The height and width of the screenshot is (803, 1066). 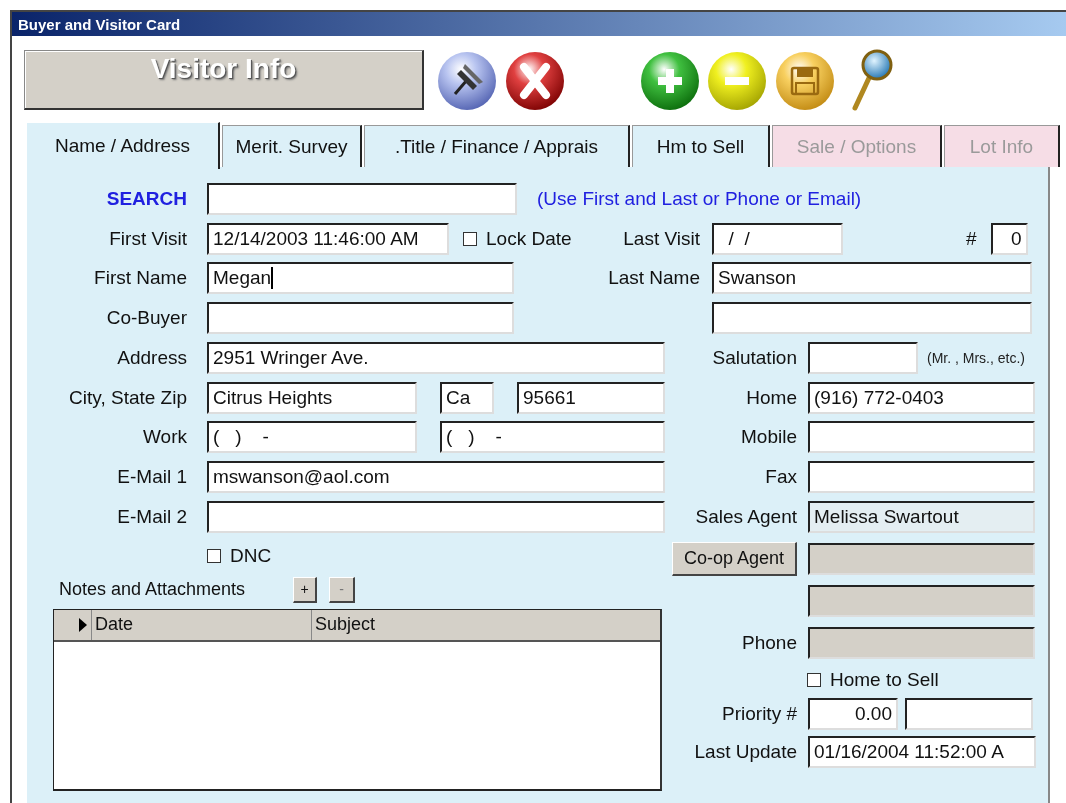 What do you see at coordinates (769, 642) in the screenshot?
I see `field-label: Phone` at bounding box center [769, 642].